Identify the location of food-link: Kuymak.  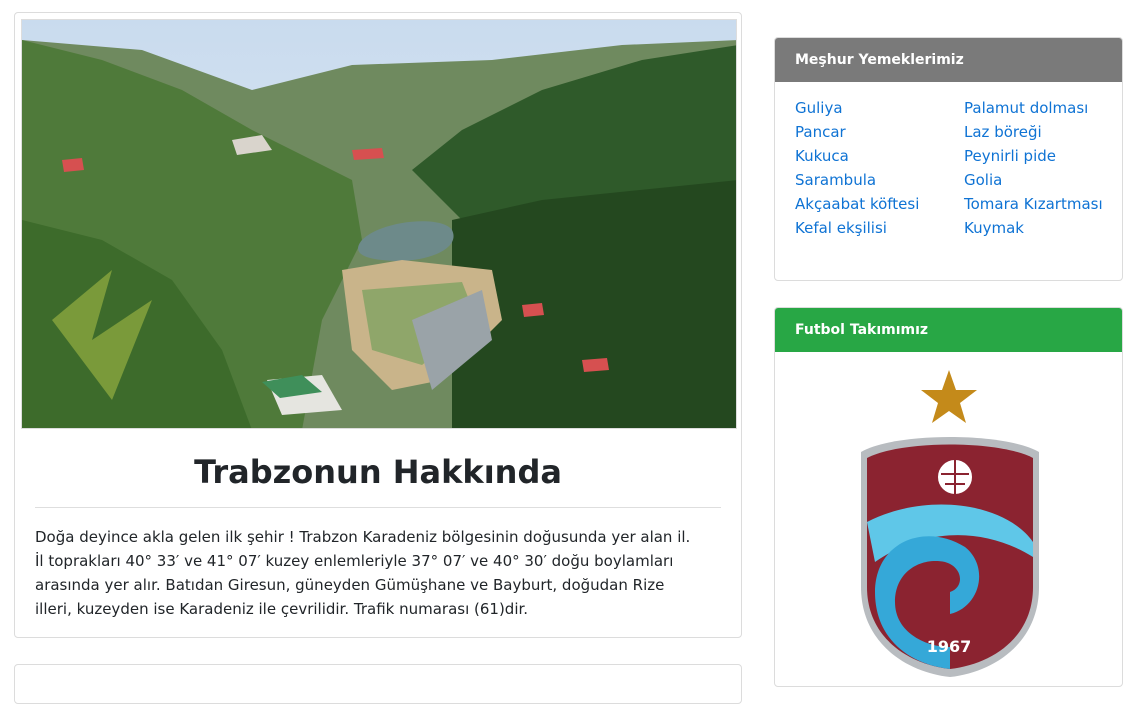
(1043, 228).